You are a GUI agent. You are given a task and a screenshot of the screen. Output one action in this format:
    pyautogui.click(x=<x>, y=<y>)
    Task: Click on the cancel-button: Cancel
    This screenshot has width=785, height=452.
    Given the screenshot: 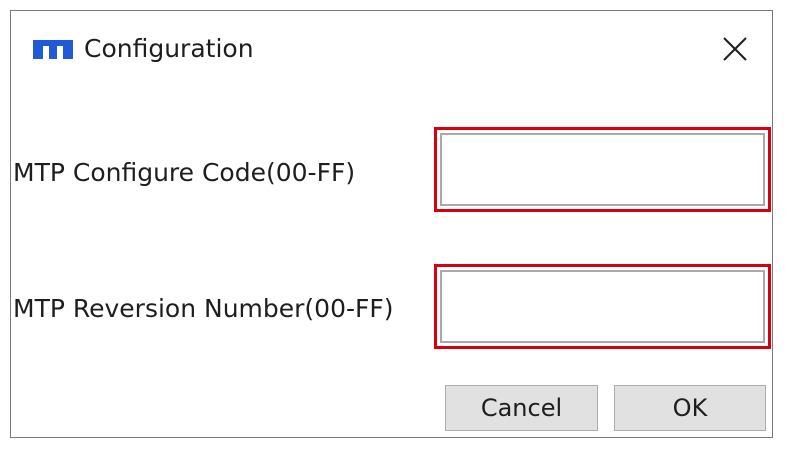 What is the action you would take?
    pyautogui.click(x=521, y=408)
    